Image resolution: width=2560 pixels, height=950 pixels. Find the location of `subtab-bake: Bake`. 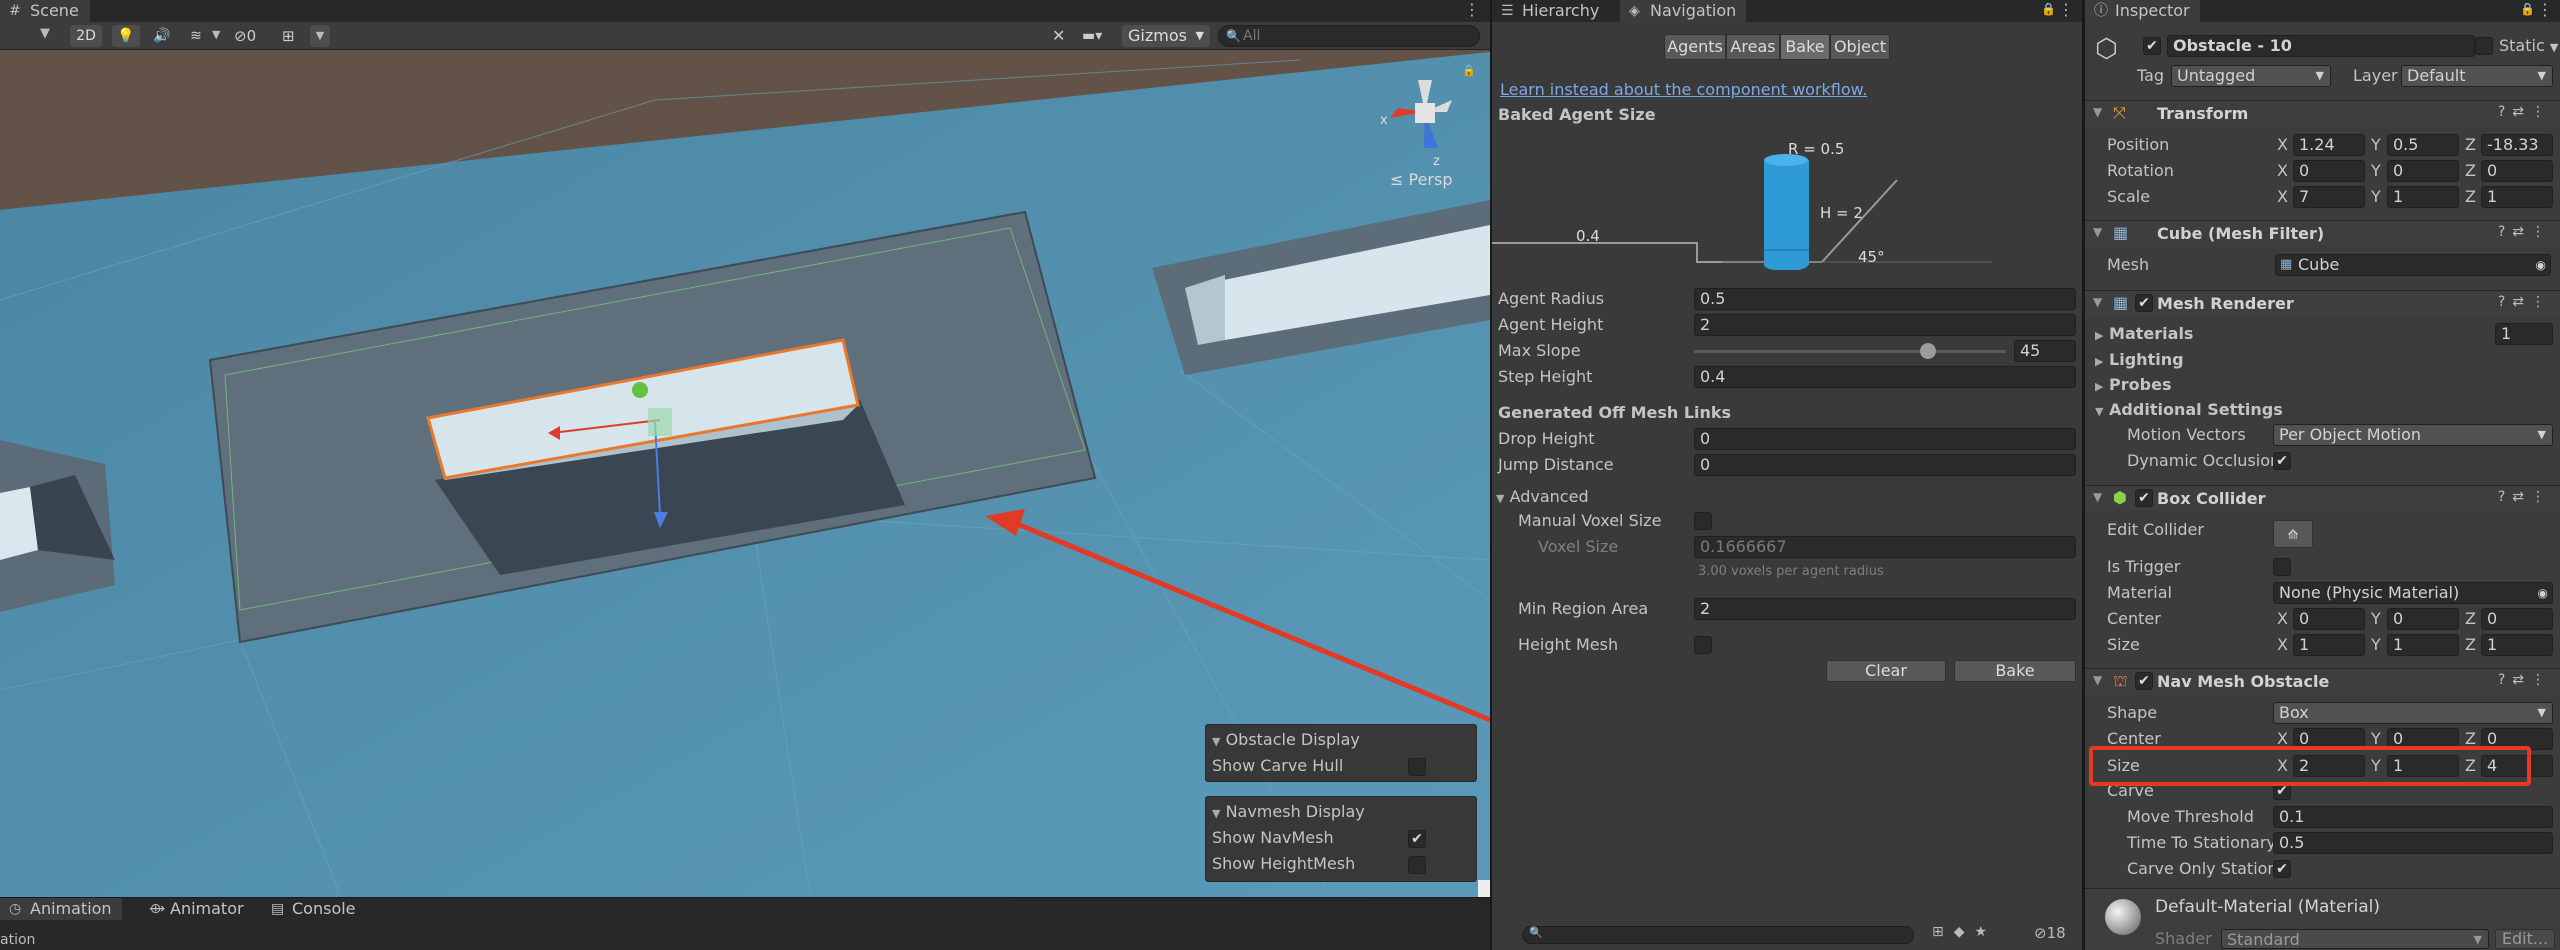

subtab-bake: Bake is located at coordinates (1805, 47).